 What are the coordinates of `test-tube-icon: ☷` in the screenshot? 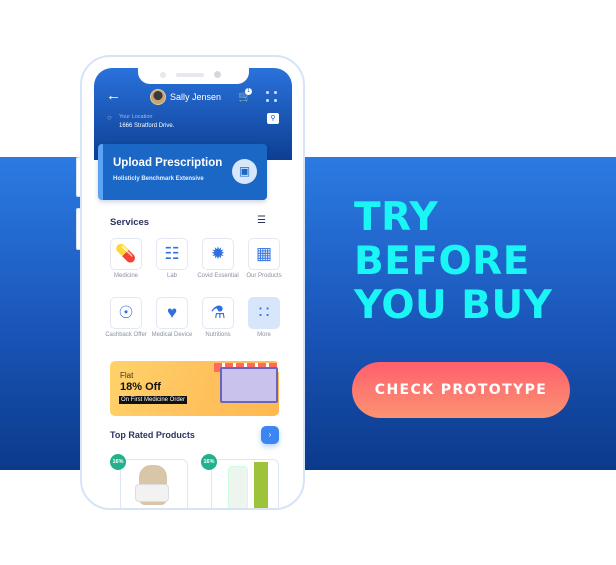 It's located at (172, 254).